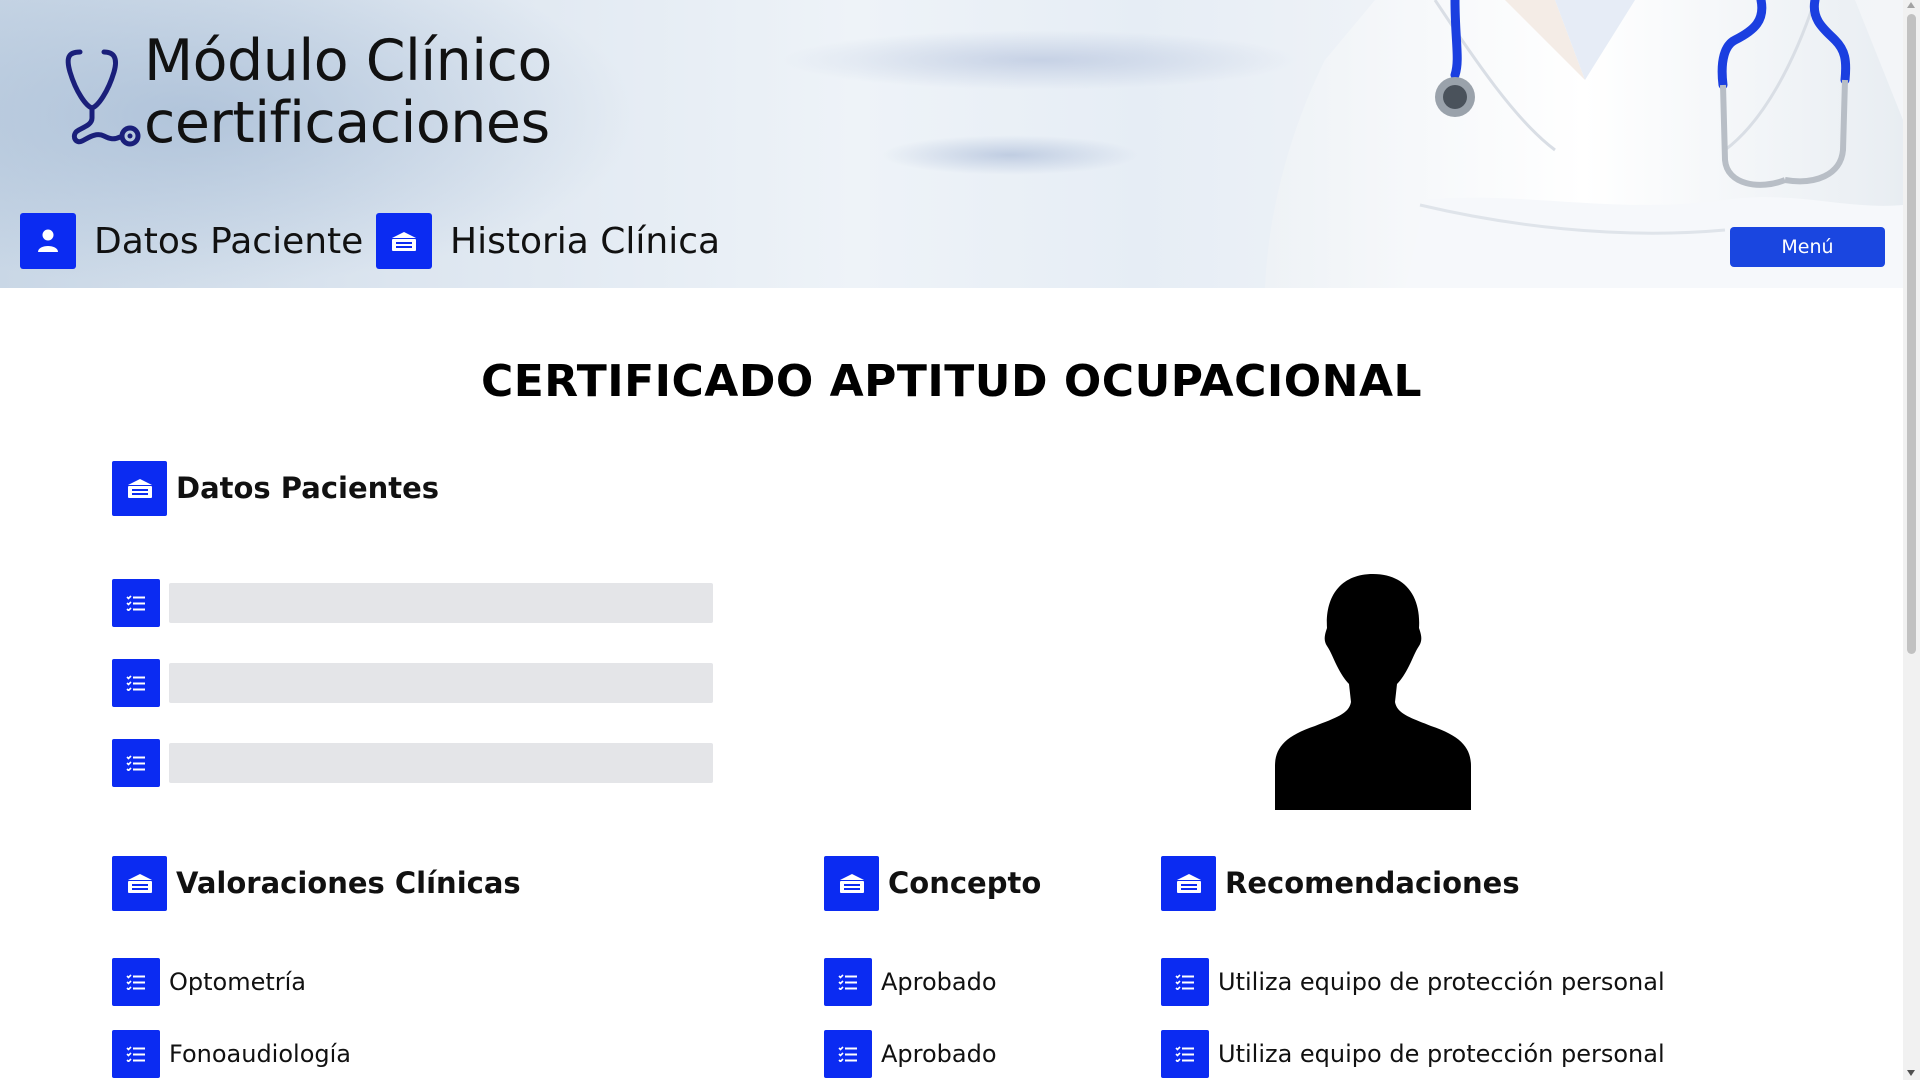 The image size is (1920, 1080). I want to click on avatar-silhouette, so click(1373, 692).